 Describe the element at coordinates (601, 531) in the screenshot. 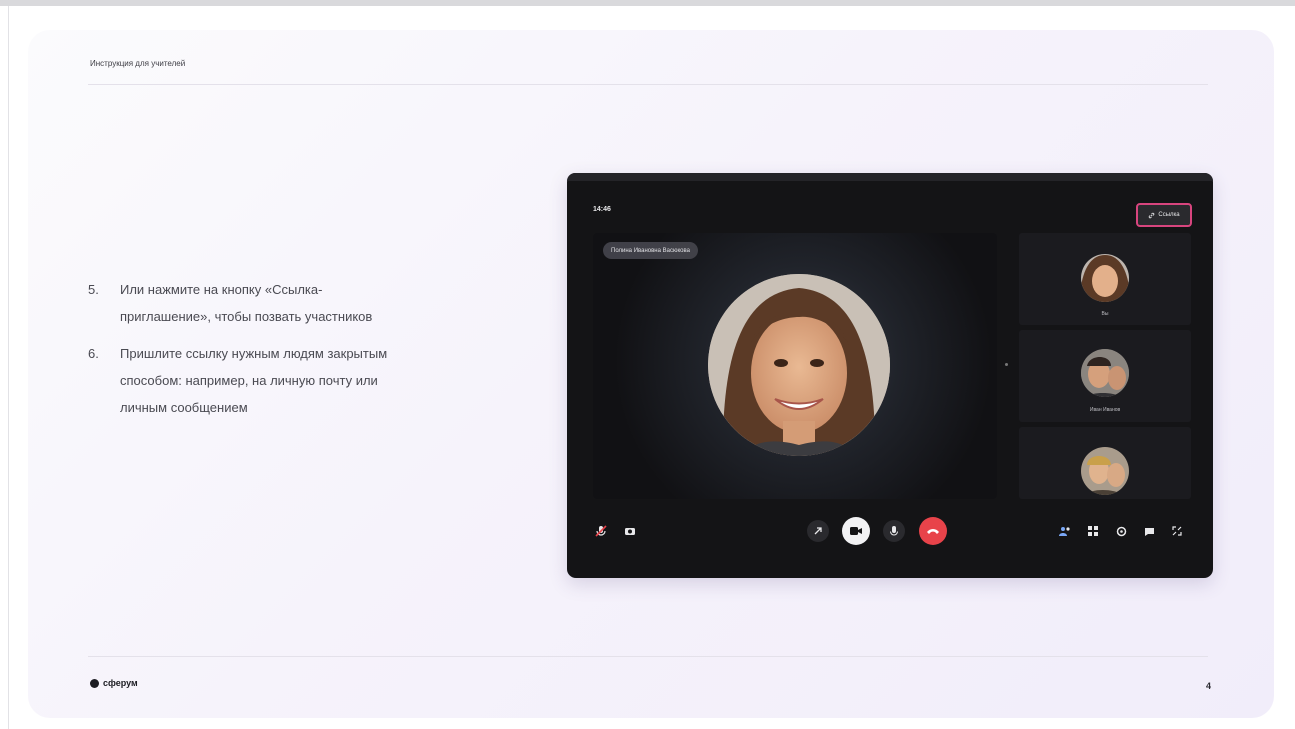

I see `mic-off-icon` at that location.